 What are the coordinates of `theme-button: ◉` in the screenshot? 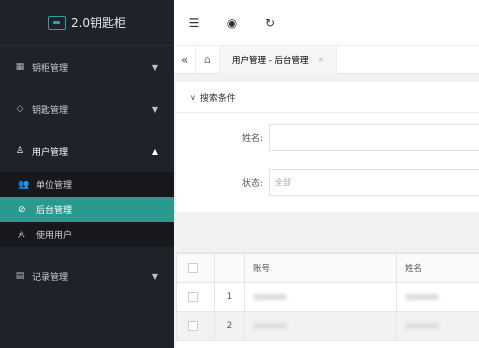 It's located at (232, 23).